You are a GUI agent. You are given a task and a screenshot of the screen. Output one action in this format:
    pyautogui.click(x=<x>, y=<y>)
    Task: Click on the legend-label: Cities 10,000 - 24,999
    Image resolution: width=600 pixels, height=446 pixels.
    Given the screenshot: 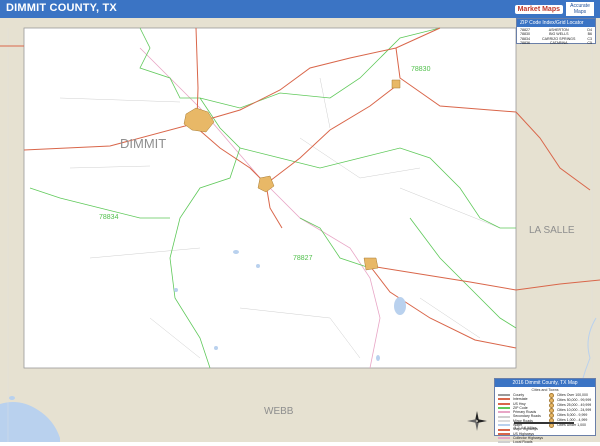 What is the action you would take?
    pyautogui.click(x=574, y=410)
    